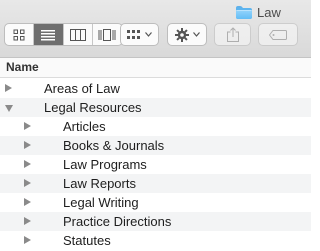  I want to click on list-item: Areas of Law, so click(155, 88).